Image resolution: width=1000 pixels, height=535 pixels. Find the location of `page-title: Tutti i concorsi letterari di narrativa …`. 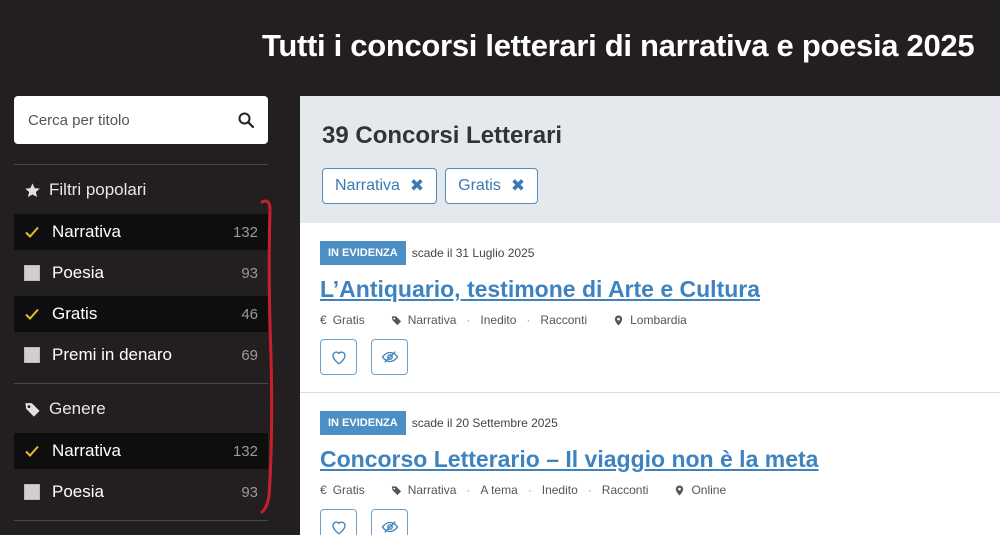

page-title: Tutti i concorsi letterari di narrativa … is located at coordinates (618, 45).